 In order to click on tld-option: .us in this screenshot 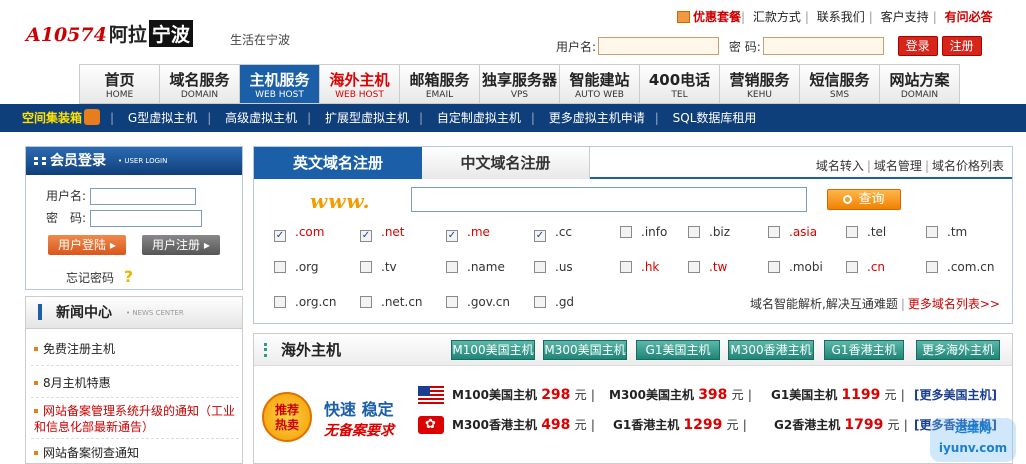, I will do `click(553, 267)`.